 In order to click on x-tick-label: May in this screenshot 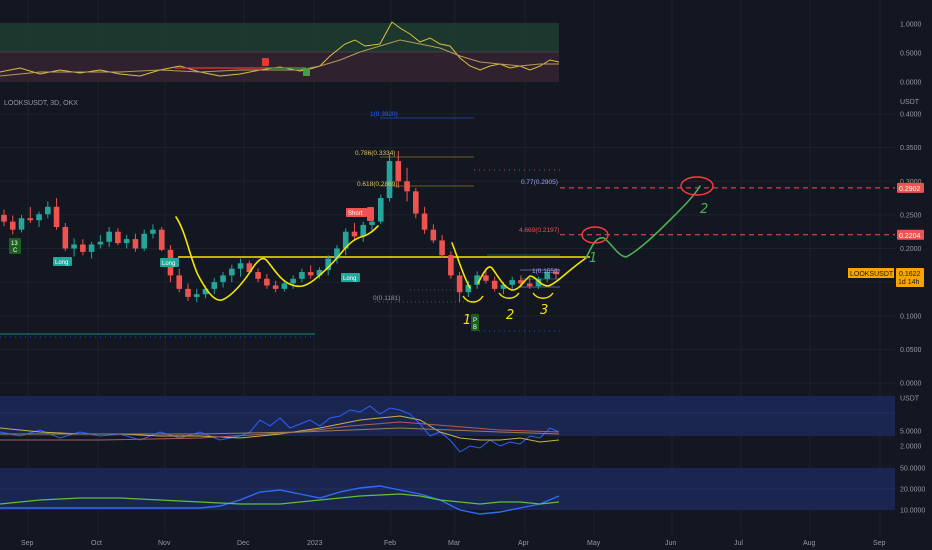, I will do `click(594, 543)`.